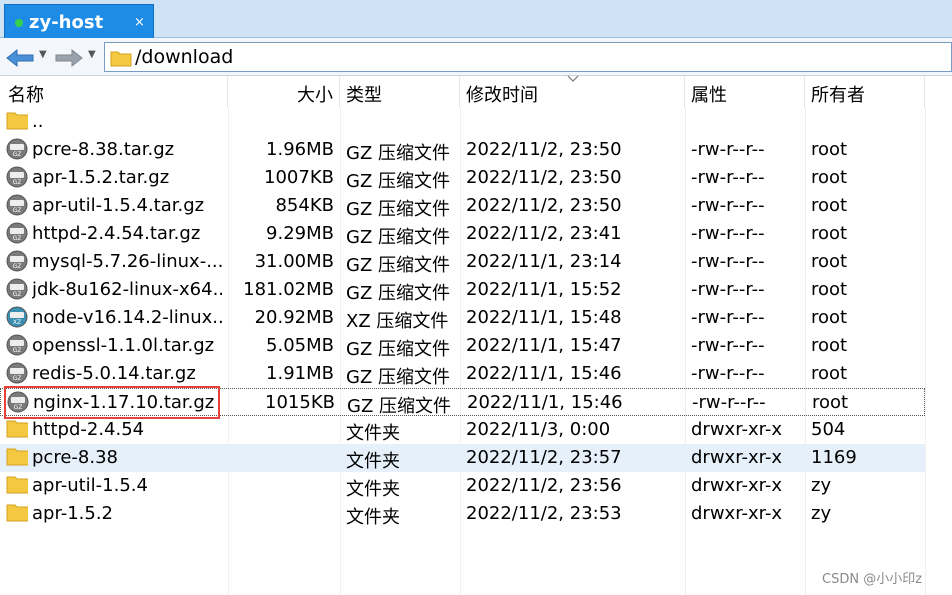 This screenshot has height=595, width=952. I want to click on forward-dropdown-icon: ▼, so click(92, 54).